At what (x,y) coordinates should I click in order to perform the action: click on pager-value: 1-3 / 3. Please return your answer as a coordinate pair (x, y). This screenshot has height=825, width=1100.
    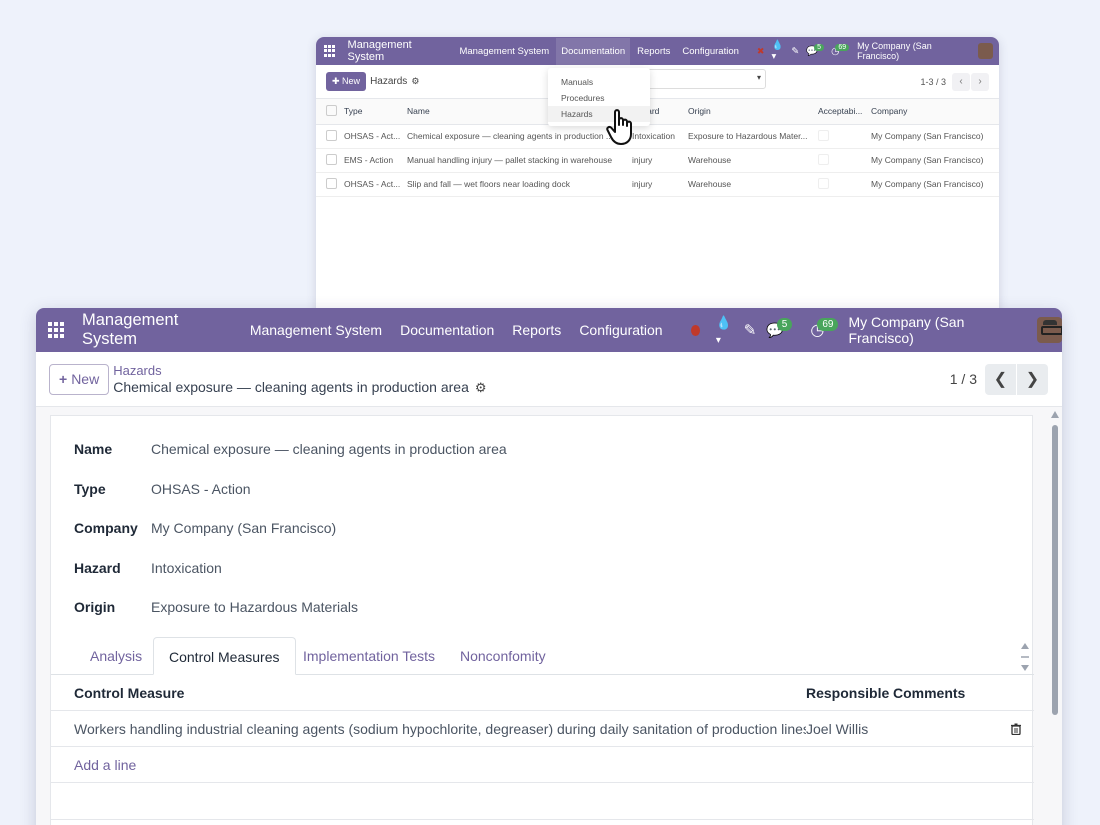
    Looking at the image, I should click on (933, 82).